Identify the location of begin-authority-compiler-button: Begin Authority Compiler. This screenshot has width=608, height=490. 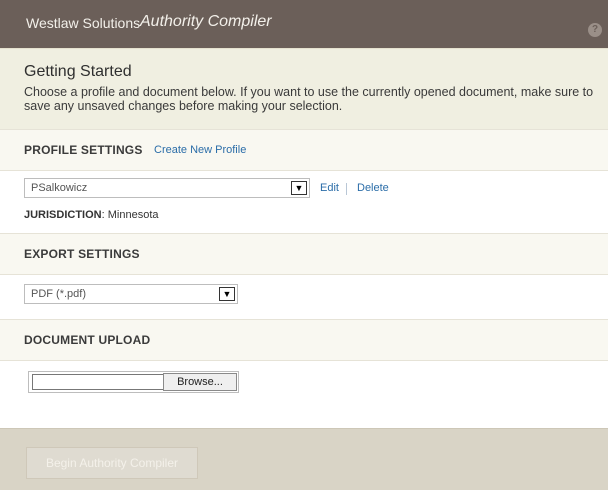
(112, 463).